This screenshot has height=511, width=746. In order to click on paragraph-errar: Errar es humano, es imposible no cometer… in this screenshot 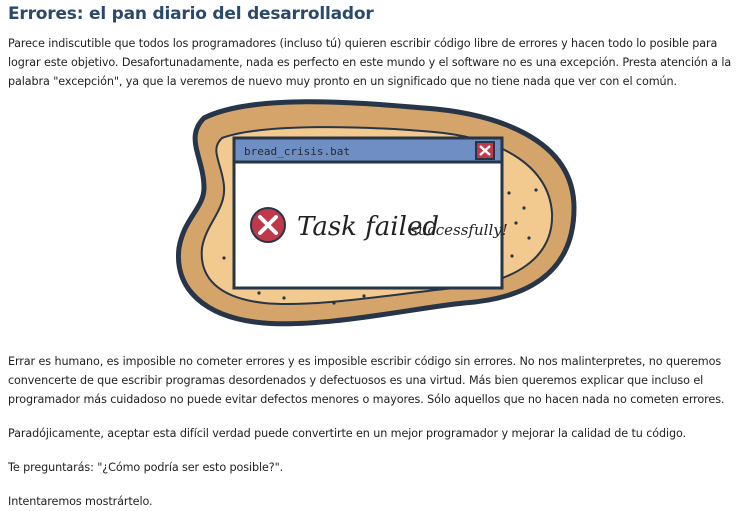, I will do `click(366, 380)`.